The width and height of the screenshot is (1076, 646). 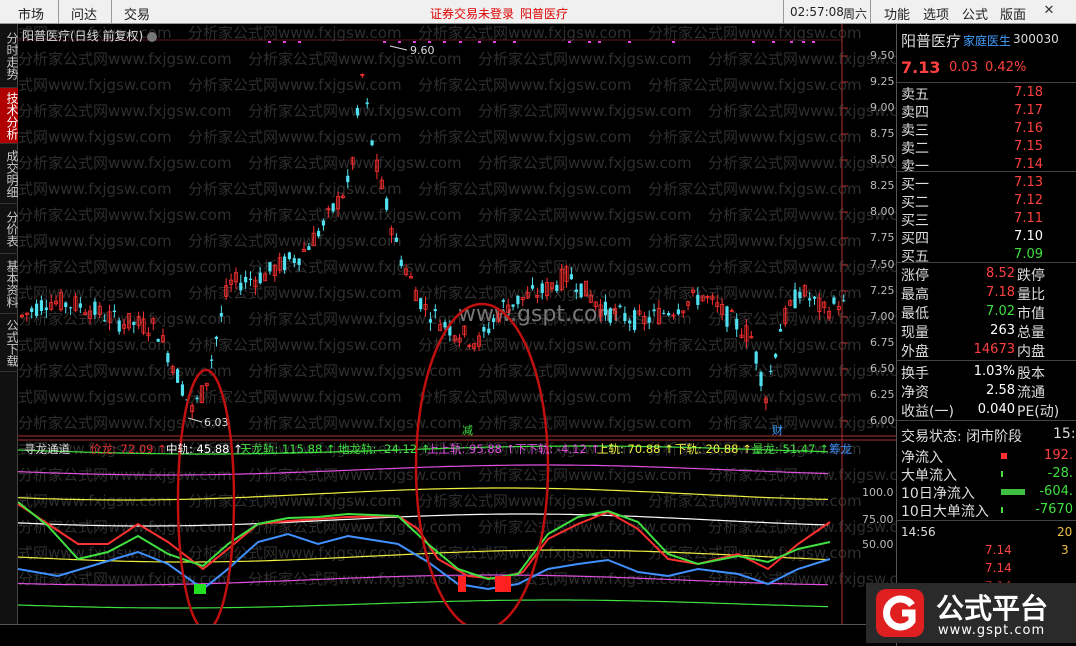 What do you see at coordinates (882, 420) in the screenshot?
I see `y-tick-label: 6.00` at bounding box center [882, 420].